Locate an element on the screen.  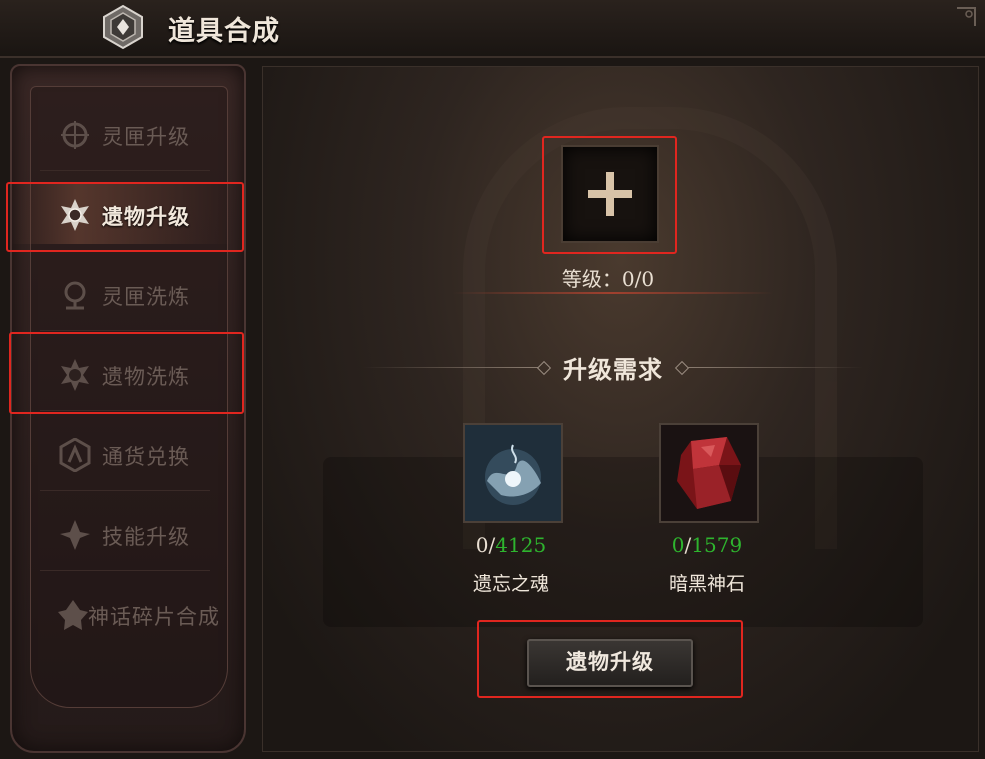
material-slot-dark-stone is located at coordinates (709, 473).